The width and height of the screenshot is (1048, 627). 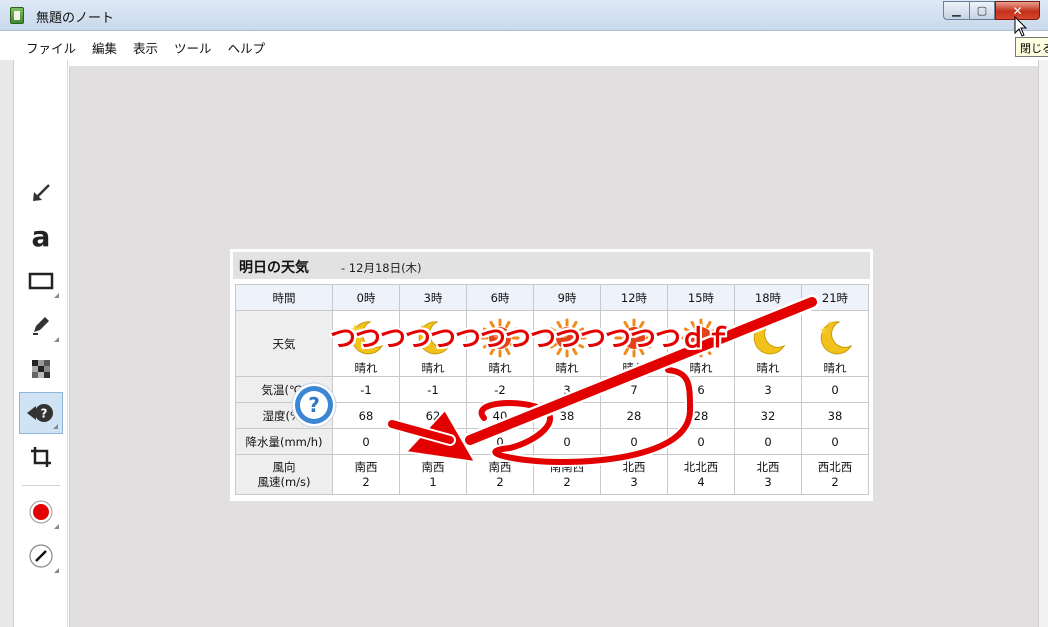 What do you see at coordinates (500, 415) in the screenshot?
I see `humidity-cell: 40` at bounding box center [500, 415].